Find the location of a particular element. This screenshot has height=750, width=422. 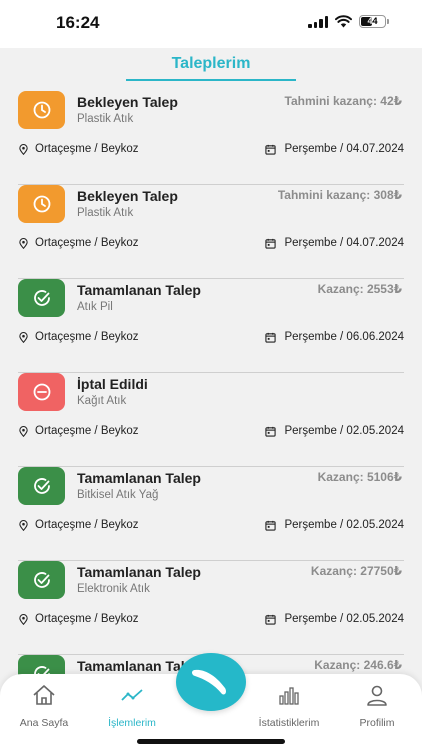

request-waste-type: Atık Pil is located at coordinates (95, 307).